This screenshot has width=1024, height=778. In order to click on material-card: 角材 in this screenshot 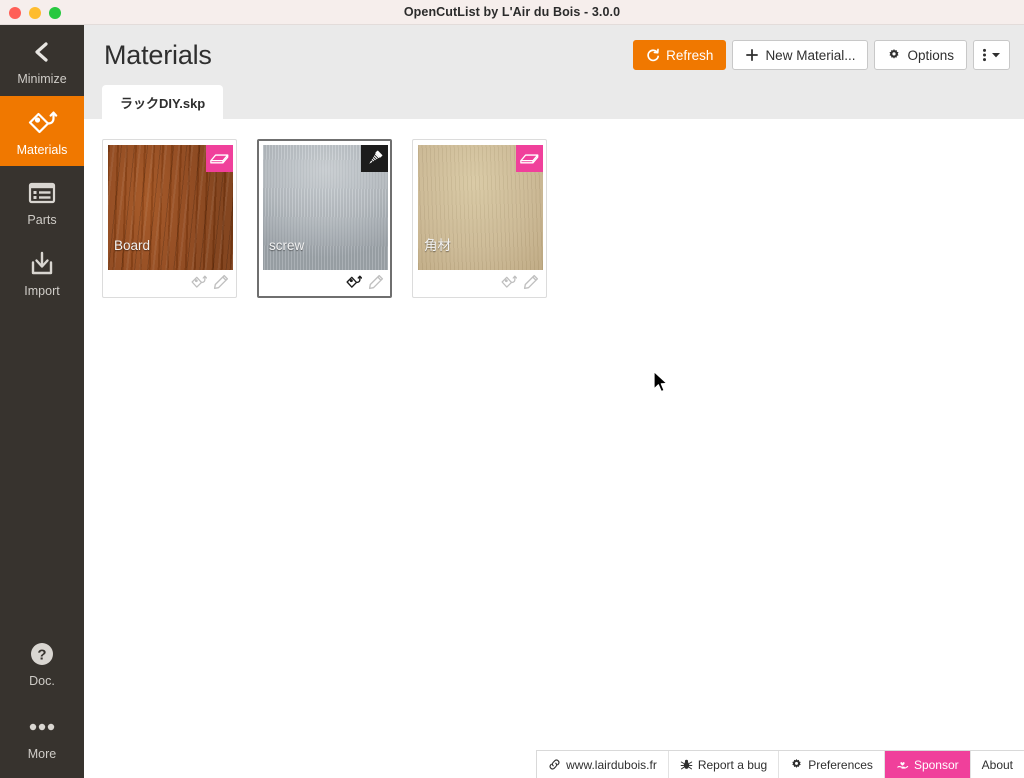, I will do `click(479, 218)`.